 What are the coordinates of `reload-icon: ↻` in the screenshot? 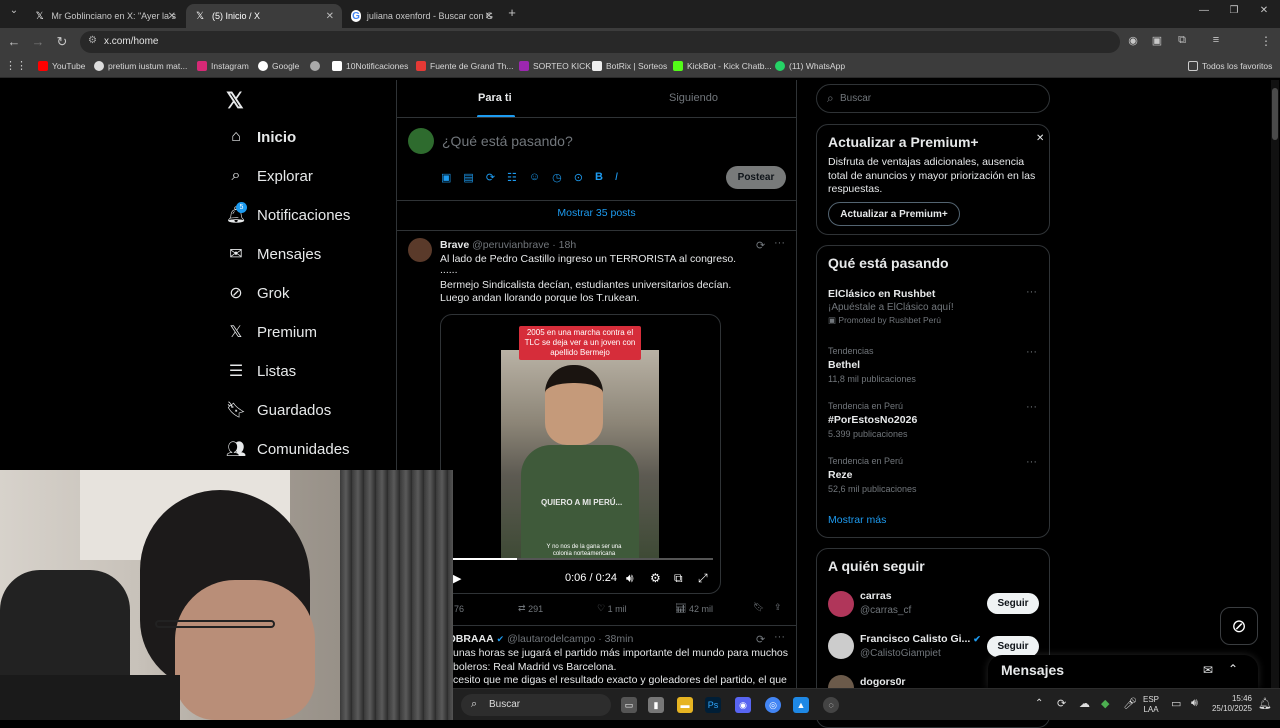 It's located at (62, 42).